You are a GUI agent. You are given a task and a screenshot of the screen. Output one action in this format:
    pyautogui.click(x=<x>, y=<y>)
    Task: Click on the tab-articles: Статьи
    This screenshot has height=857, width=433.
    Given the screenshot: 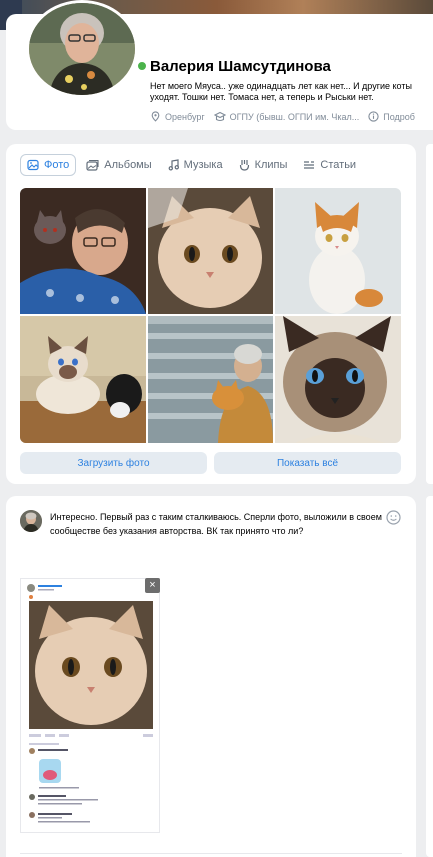 What is the action you would take?
    pyautogui.click(x=329, y=165)
    